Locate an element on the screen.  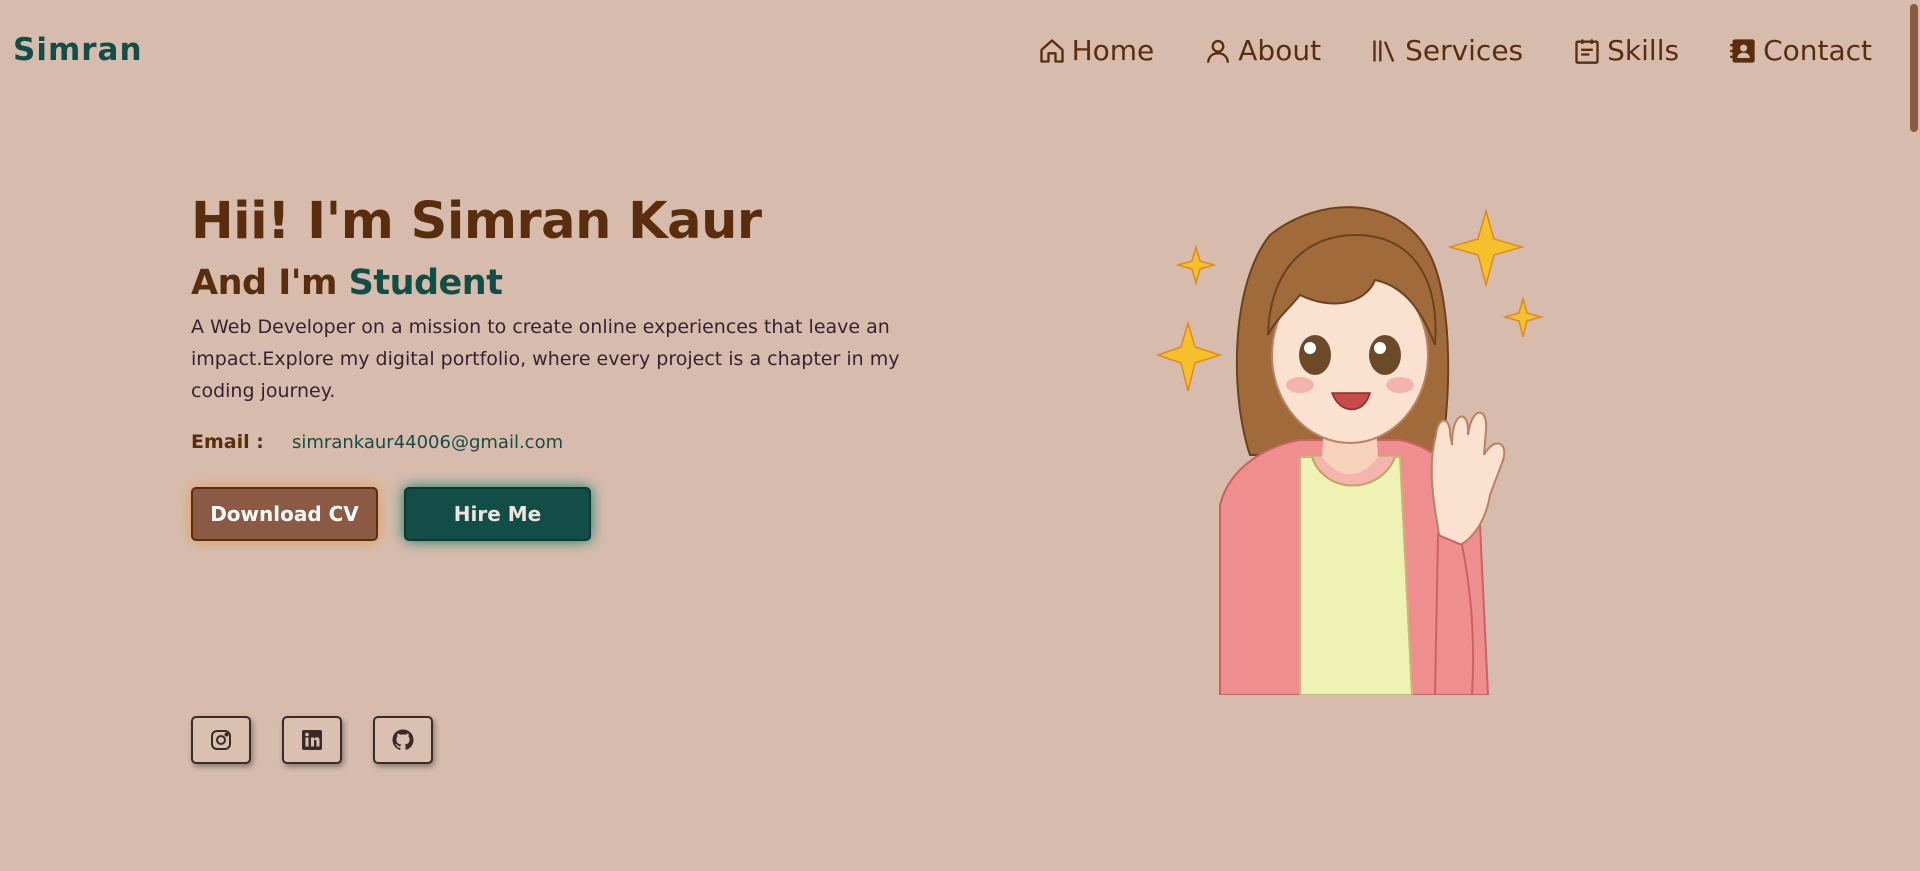
instagram-icon is located at coordinates (221, 740).